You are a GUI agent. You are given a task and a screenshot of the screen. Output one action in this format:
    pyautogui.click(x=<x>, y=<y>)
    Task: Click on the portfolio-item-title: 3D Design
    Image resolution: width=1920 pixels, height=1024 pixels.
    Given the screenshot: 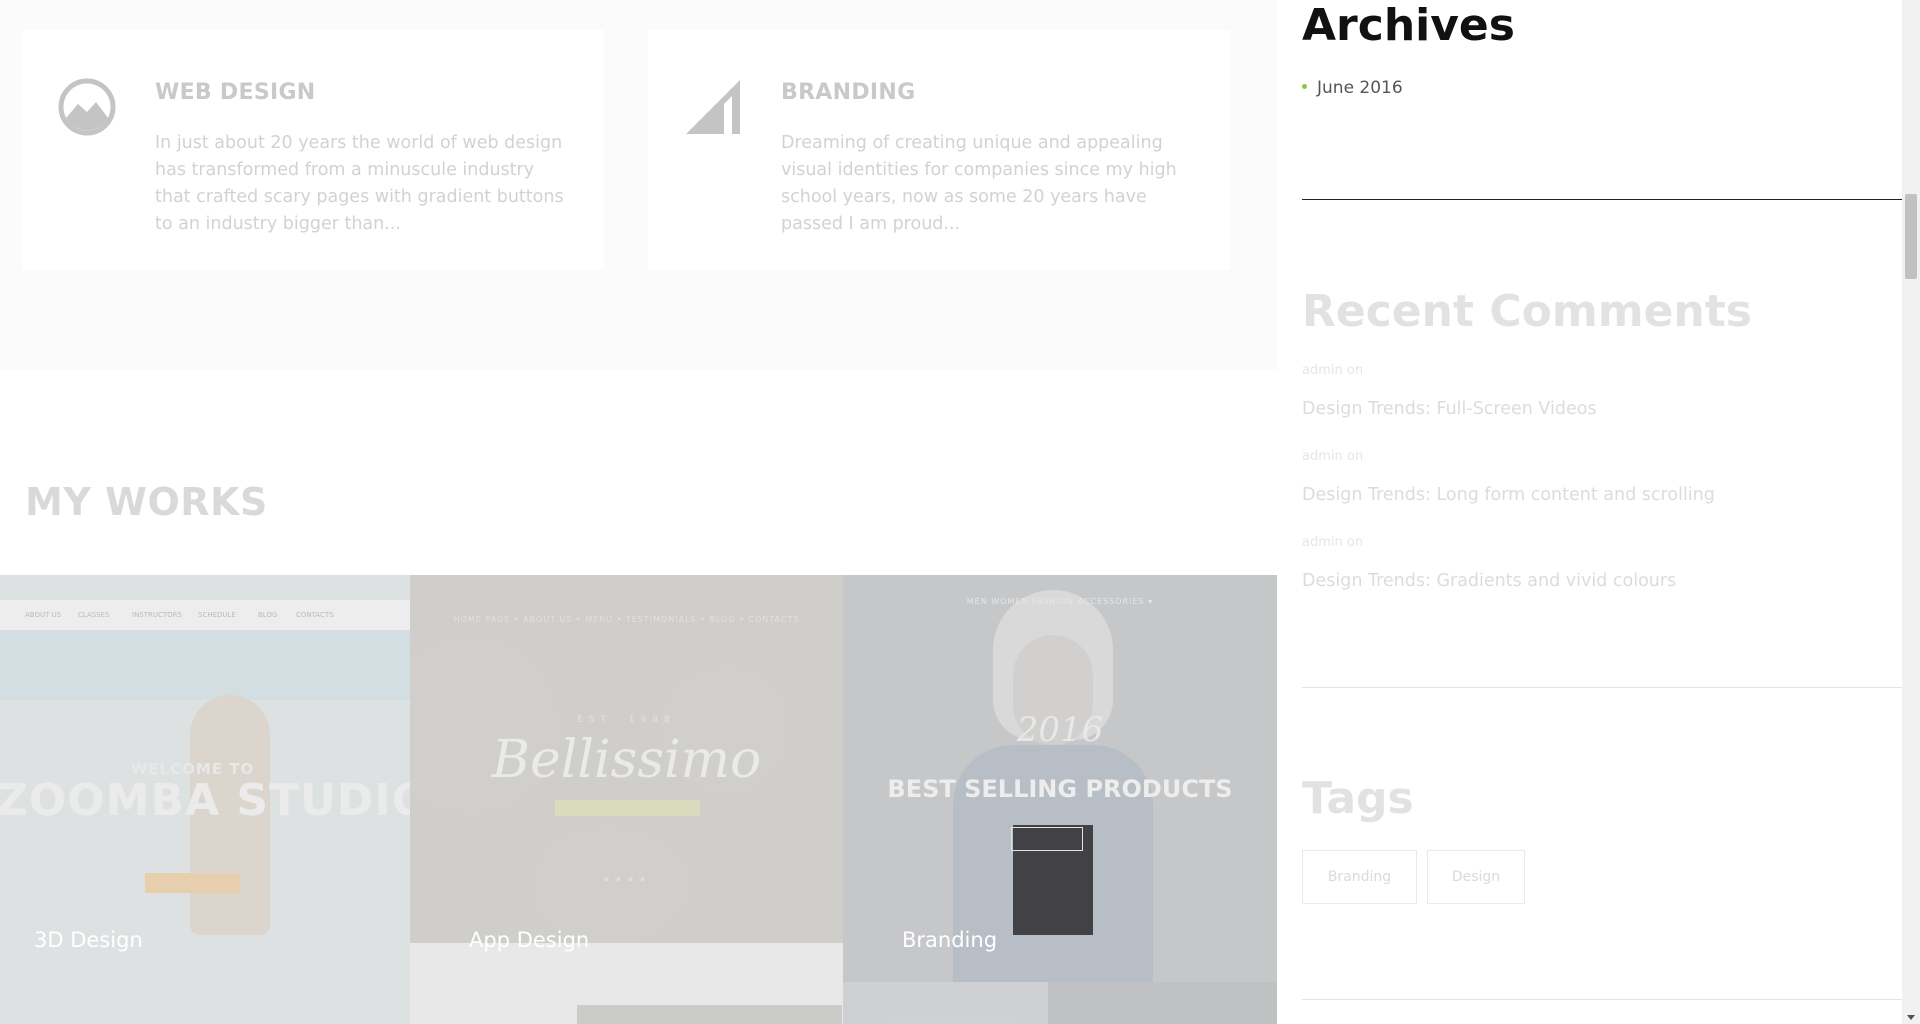 What is the action you would take?
    pyautogui.click(x=88, y=940)
    